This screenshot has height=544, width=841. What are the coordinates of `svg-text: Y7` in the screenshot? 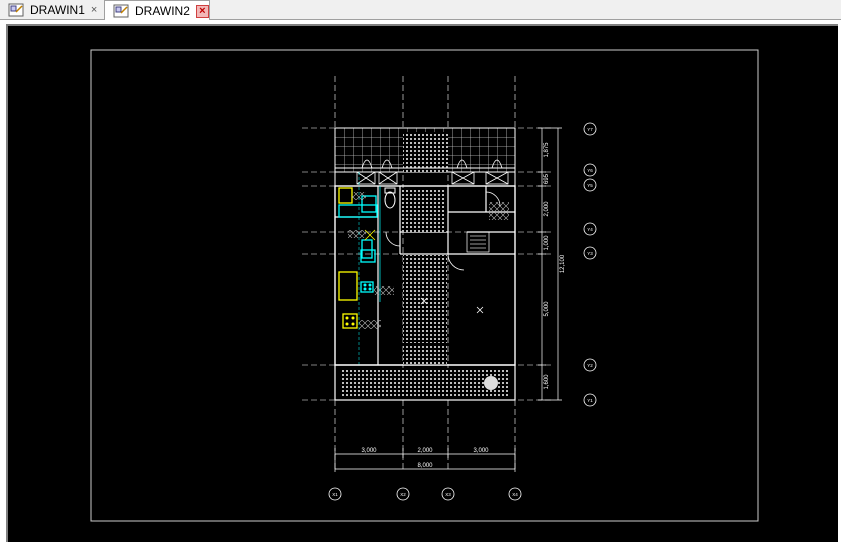 It's located at (590, 129).